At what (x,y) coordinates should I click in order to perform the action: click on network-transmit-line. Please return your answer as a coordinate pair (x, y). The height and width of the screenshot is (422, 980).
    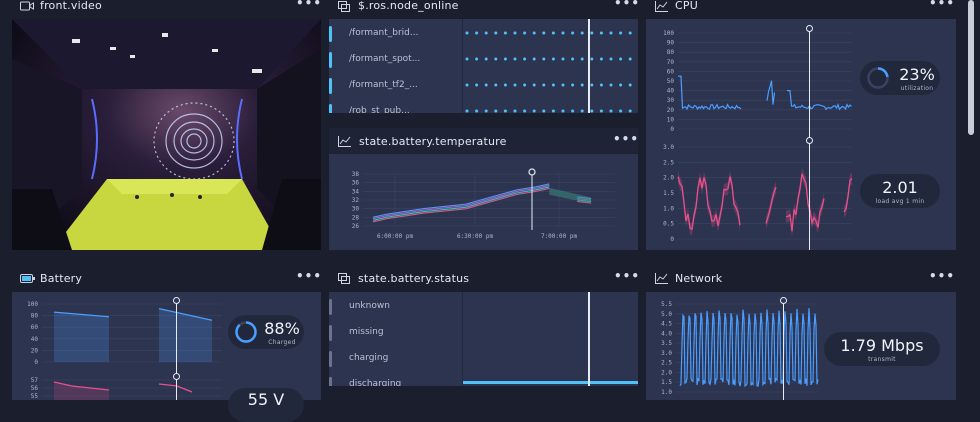
    Looking at the image, I should click on (749, 348).